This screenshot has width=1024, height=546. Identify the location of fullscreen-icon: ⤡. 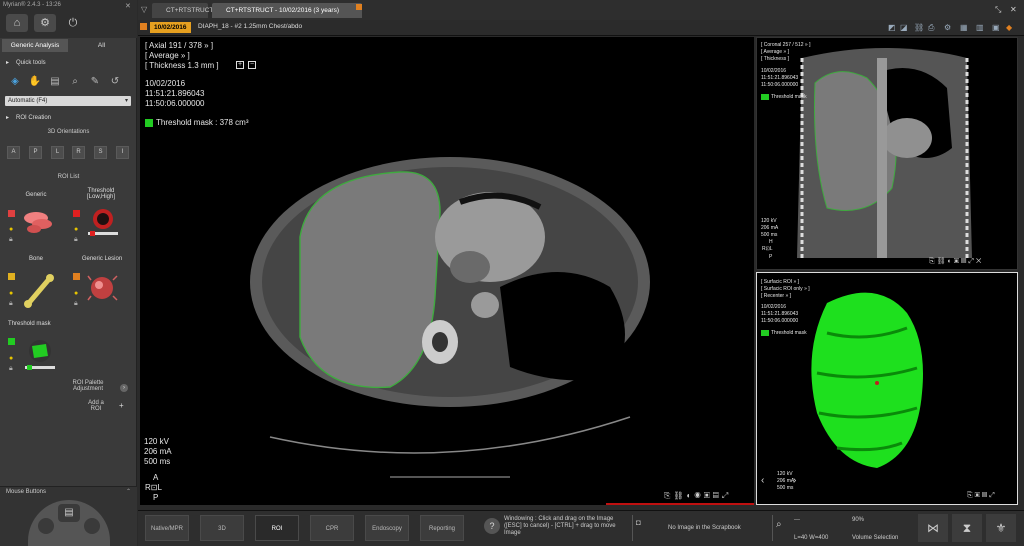
(998, 10).